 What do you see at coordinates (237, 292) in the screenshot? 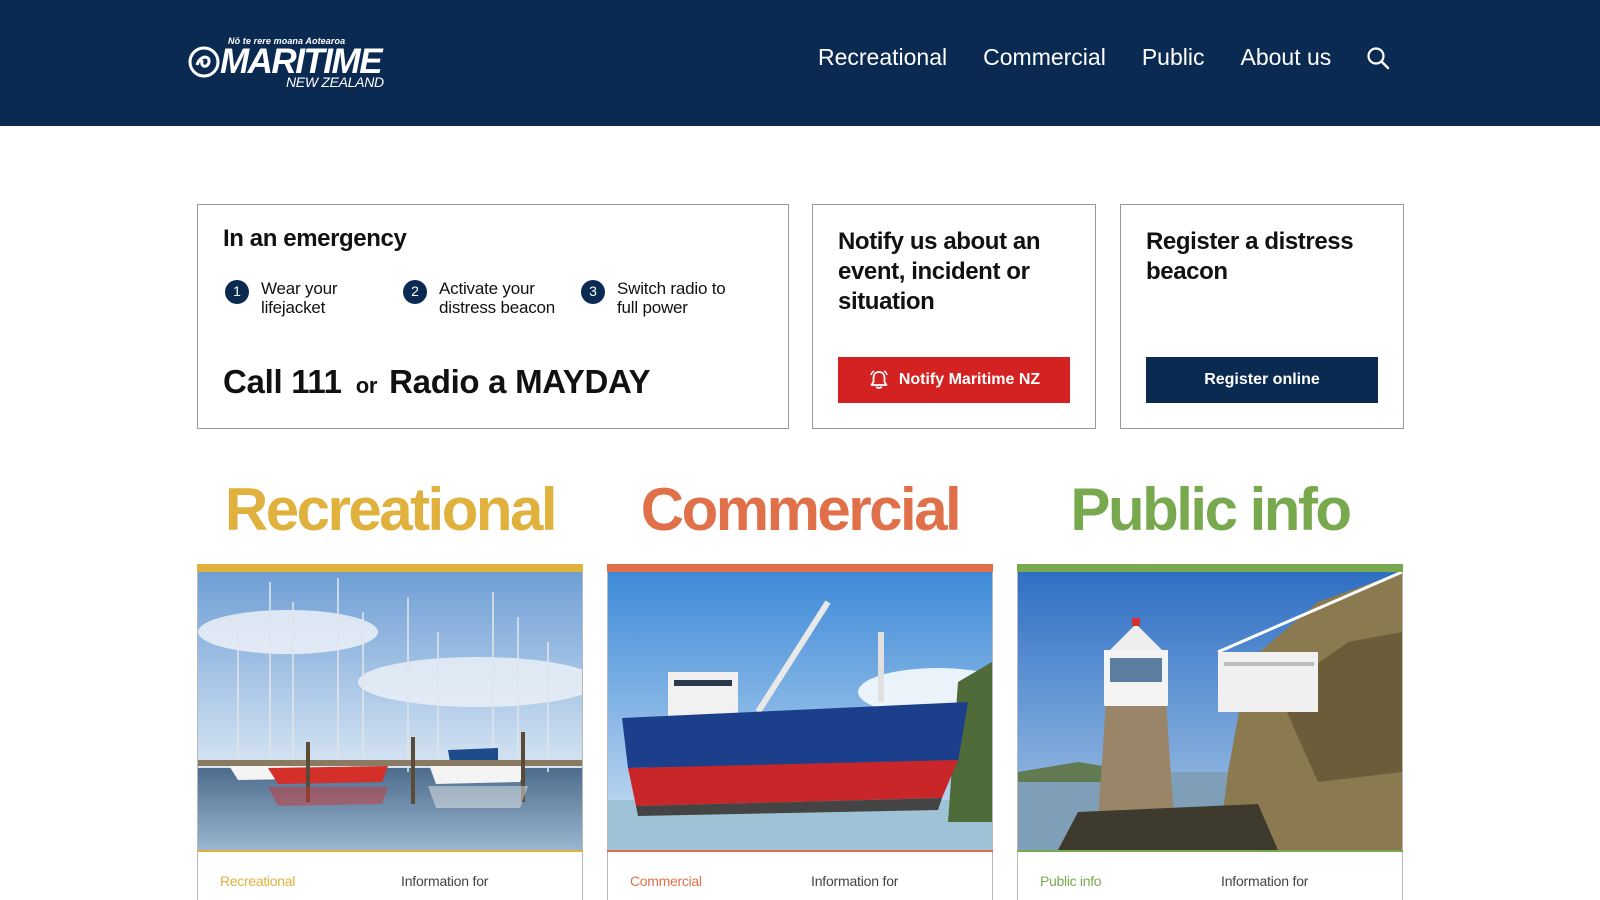
I see `step-number: 1` at bounding box center [237, 292].